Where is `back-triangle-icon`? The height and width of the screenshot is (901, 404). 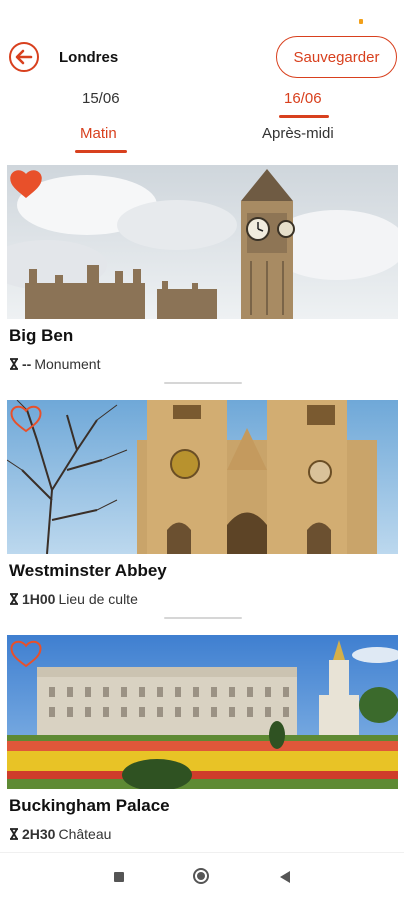 back-triangle-icon is located at coordinates (285, 877).